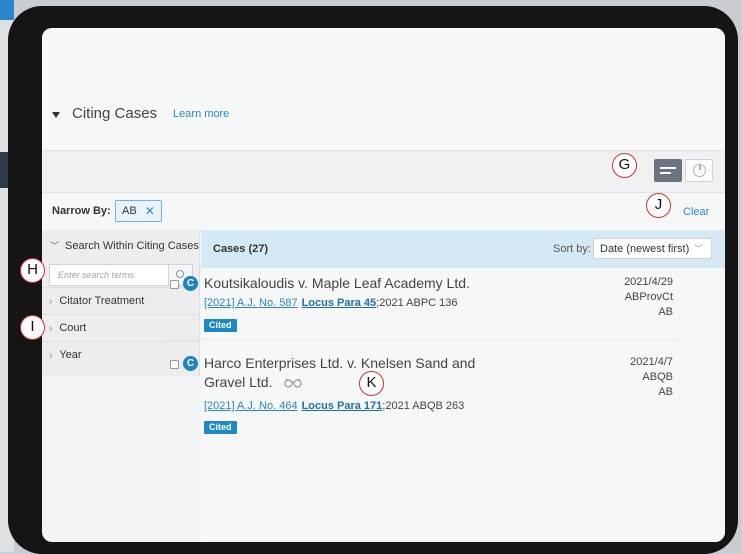  I want to click on list-view-button, so click(668, 170).